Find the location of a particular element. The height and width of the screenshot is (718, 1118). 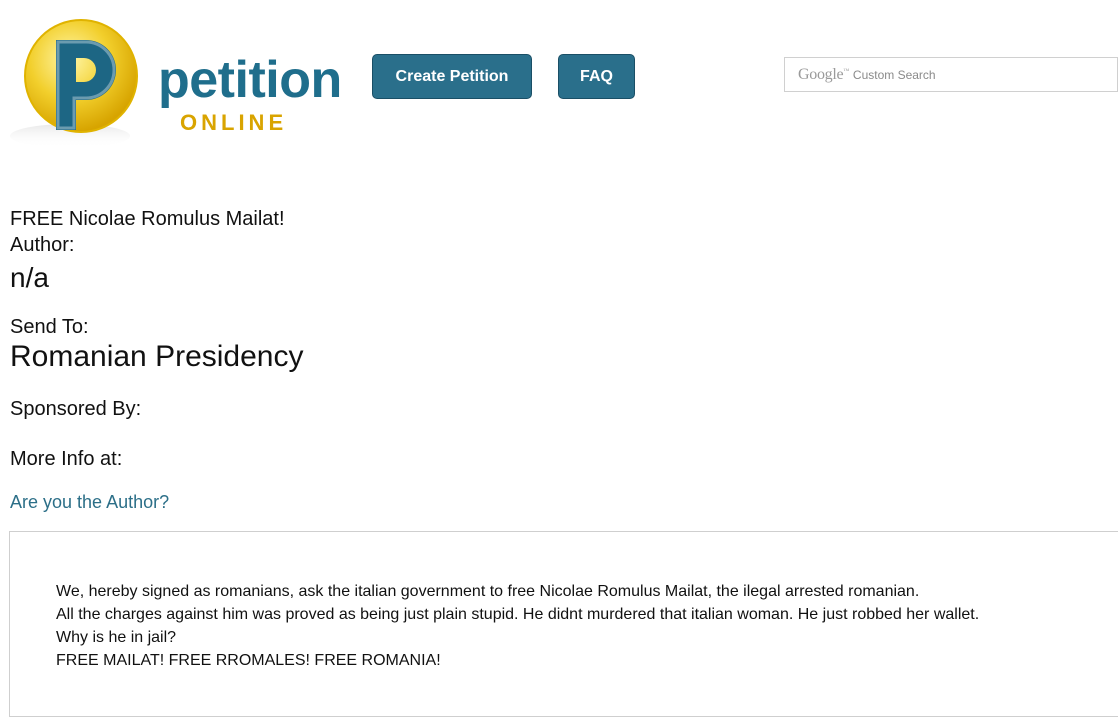

petition-body-line: Why is he in jail? is located at coordinates (116, 637).